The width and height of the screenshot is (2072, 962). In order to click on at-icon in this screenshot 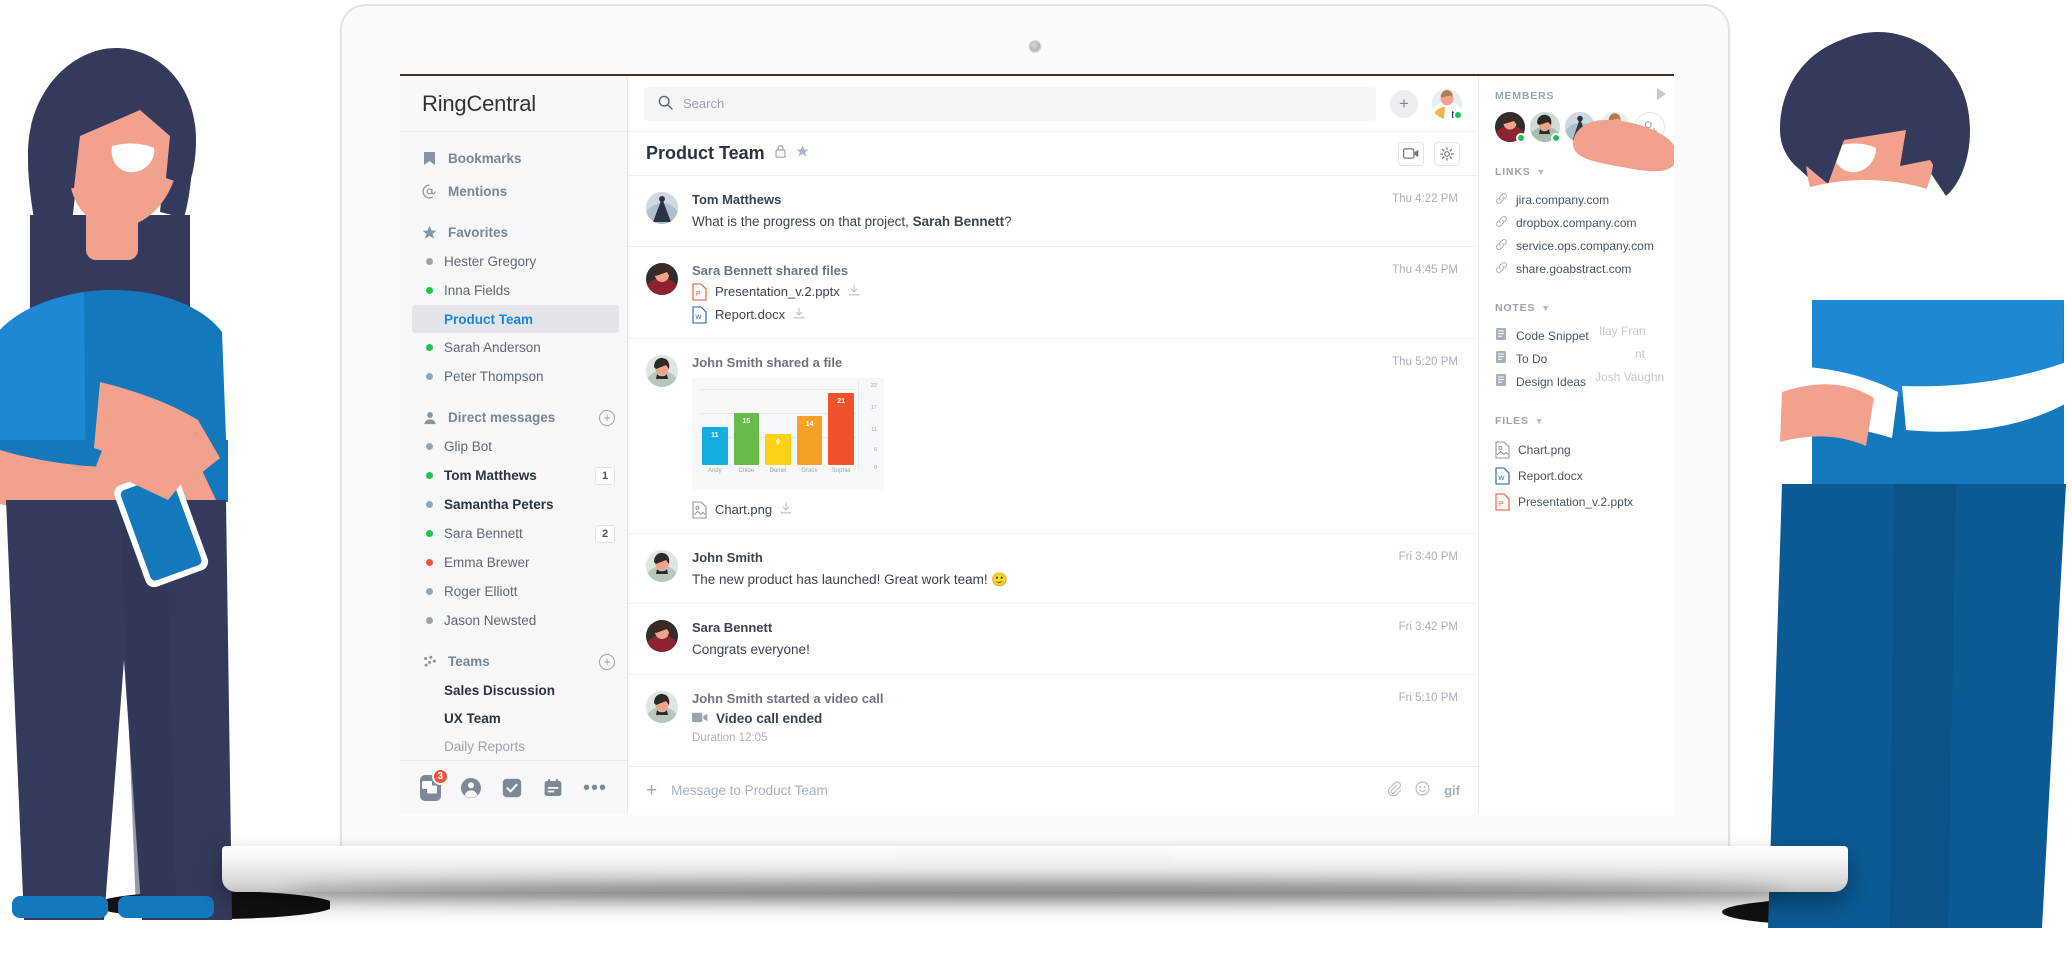, I will do `click(429, 191)`.